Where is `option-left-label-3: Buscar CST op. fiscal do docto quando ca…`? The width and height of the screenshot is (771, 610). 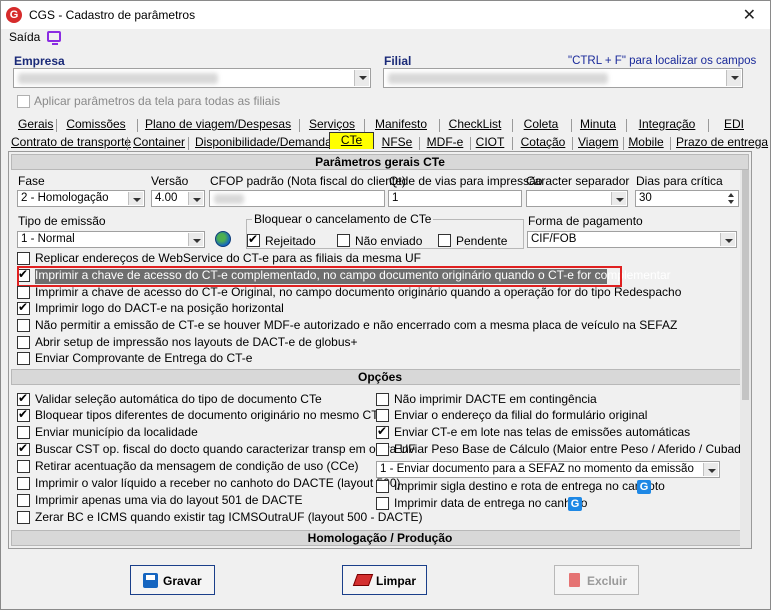
option-left-label-3: Buscar CST op. fiscal do docto quando ca… is located at coordinates (225, 449).